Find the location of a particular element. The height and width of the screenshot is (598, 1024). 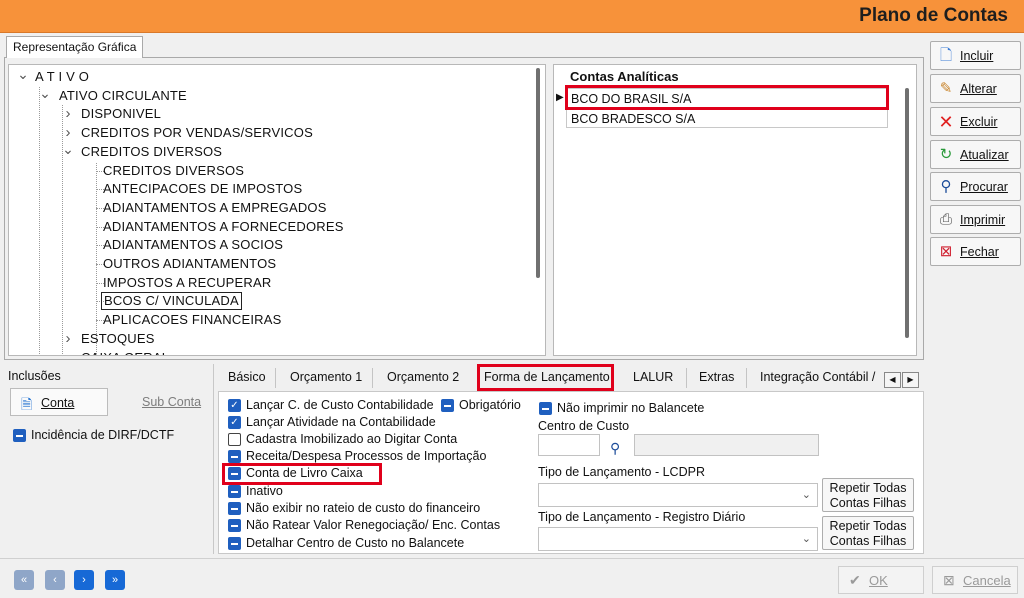

tab-scroll-arrows: ◀ ▶ is located at coordinates (902, 380).